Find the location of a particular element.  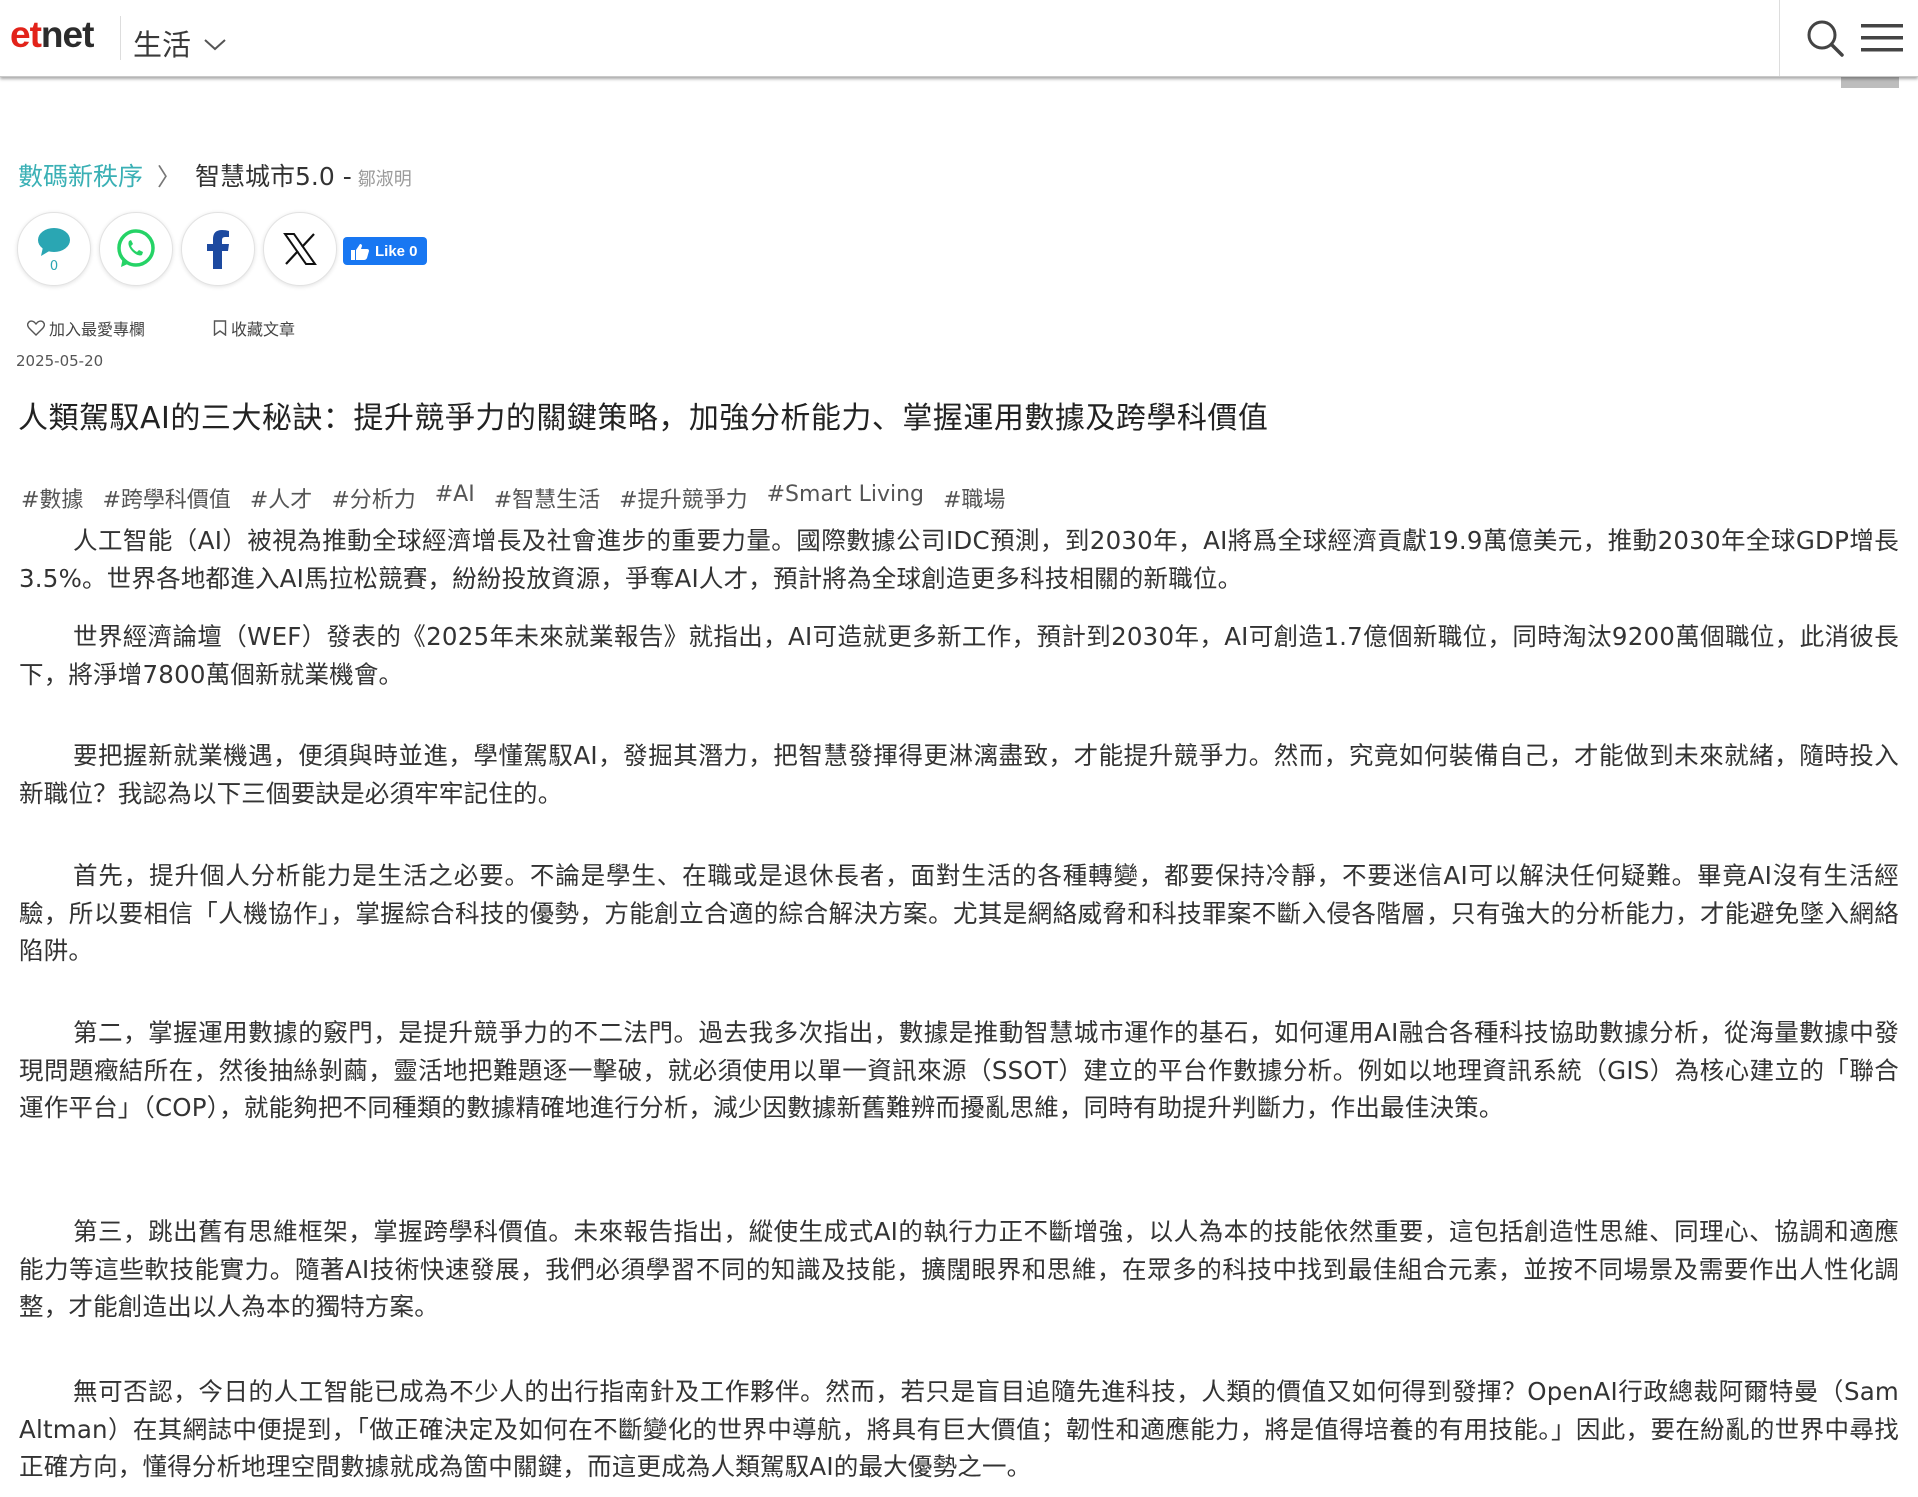

comment-count: 0 is located at coordinates (54, 266).